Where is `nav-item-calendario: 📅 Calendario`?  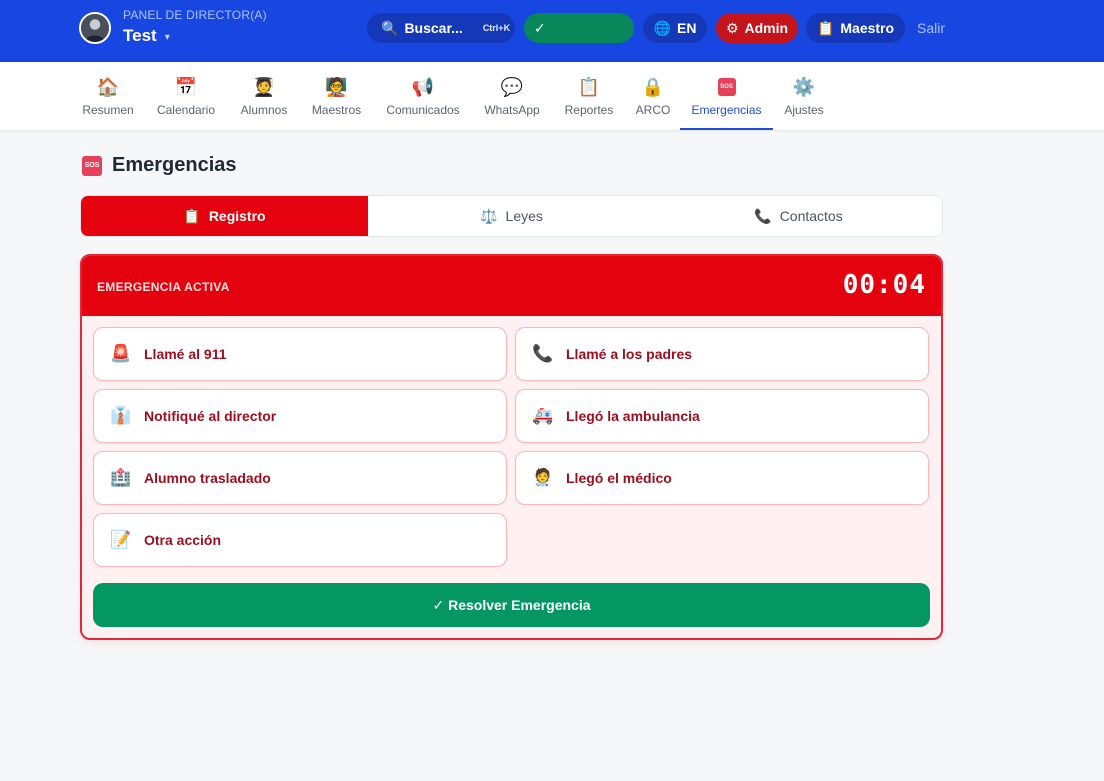
nav-item-calendario: 📅 Calendario is located at coordinates (186, 96).